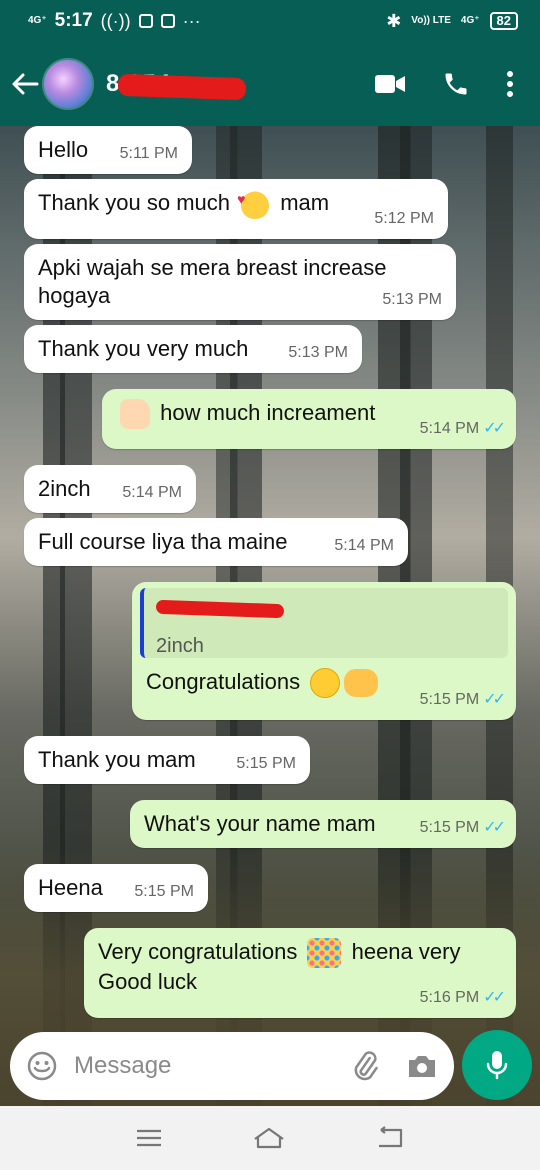  I want to click on volte-indicator: Vo)) LTE, so click(431, 20).